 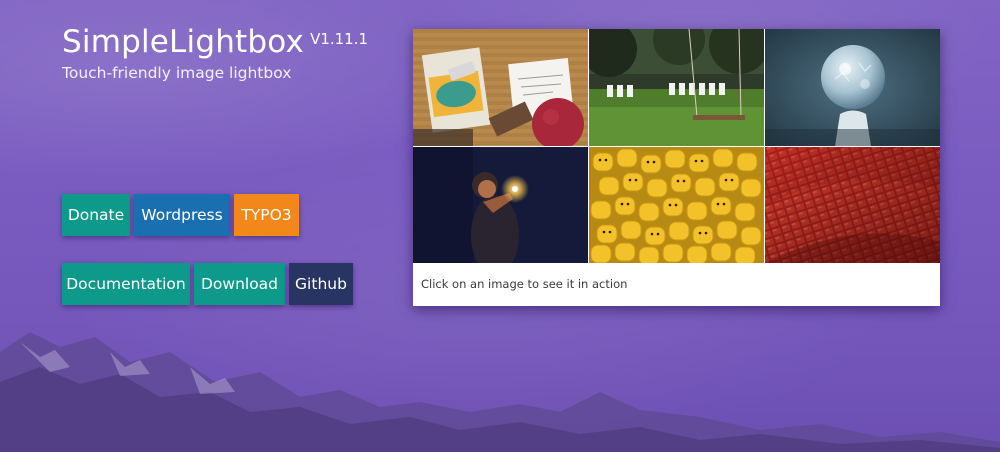 I want to click on desk-sketch-photo-icon, so click(x=500, y=87).